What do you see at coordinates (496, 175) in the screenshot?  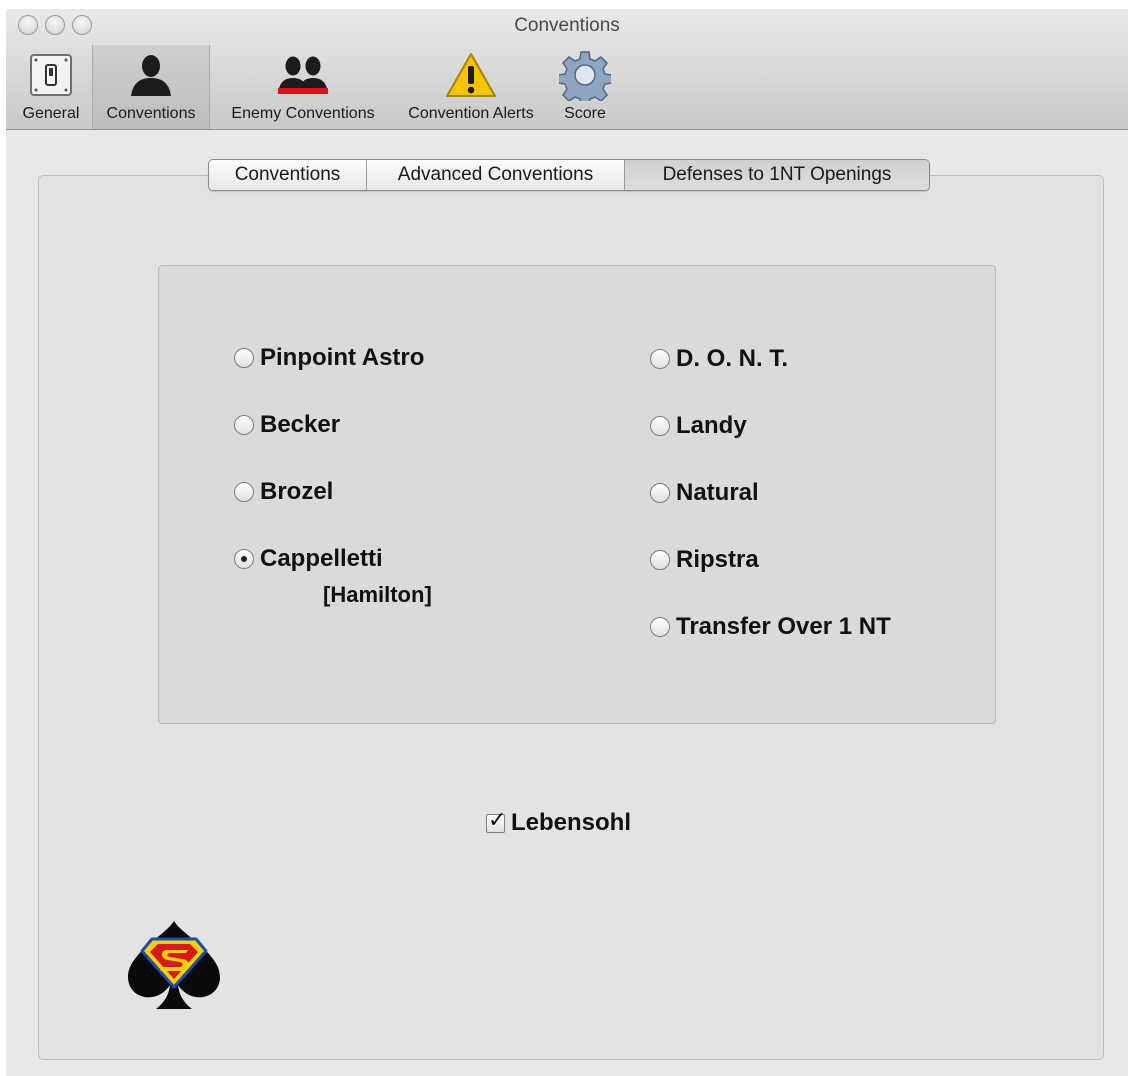 I see `tab-advanced-conventions: Advanced Conventions` at bounding box center [496, 175].